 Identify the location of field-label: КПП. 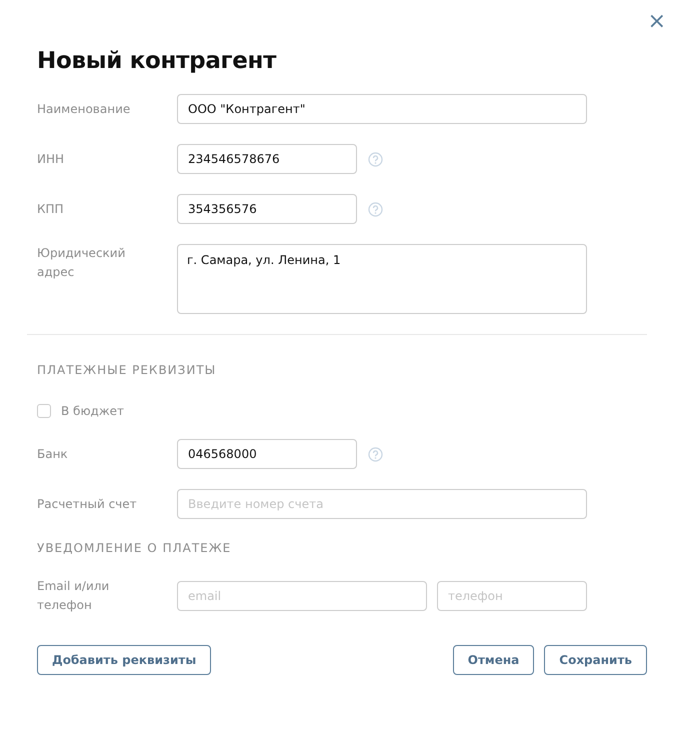
(51, 209).